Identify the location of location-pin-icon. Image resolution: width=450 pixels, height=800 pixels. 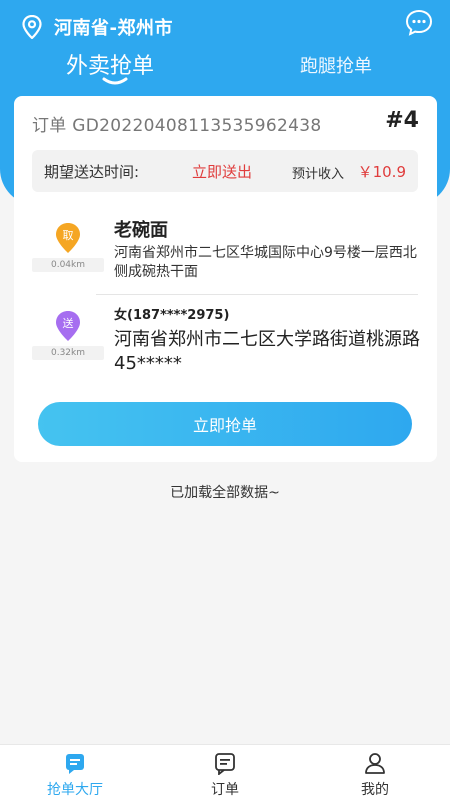
(32, 27).